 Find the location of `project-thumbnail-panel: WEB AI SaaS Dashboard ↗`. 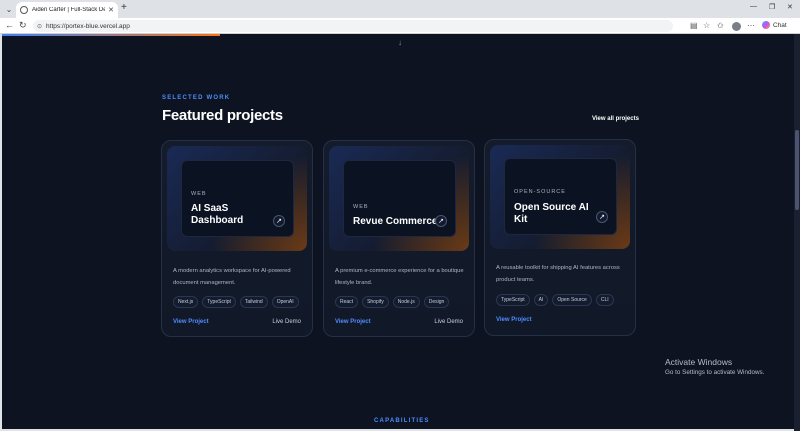

project-thumbnail-panel: WEB AI SaaS Dashboard ↗ is located at coordinates (237, 198).